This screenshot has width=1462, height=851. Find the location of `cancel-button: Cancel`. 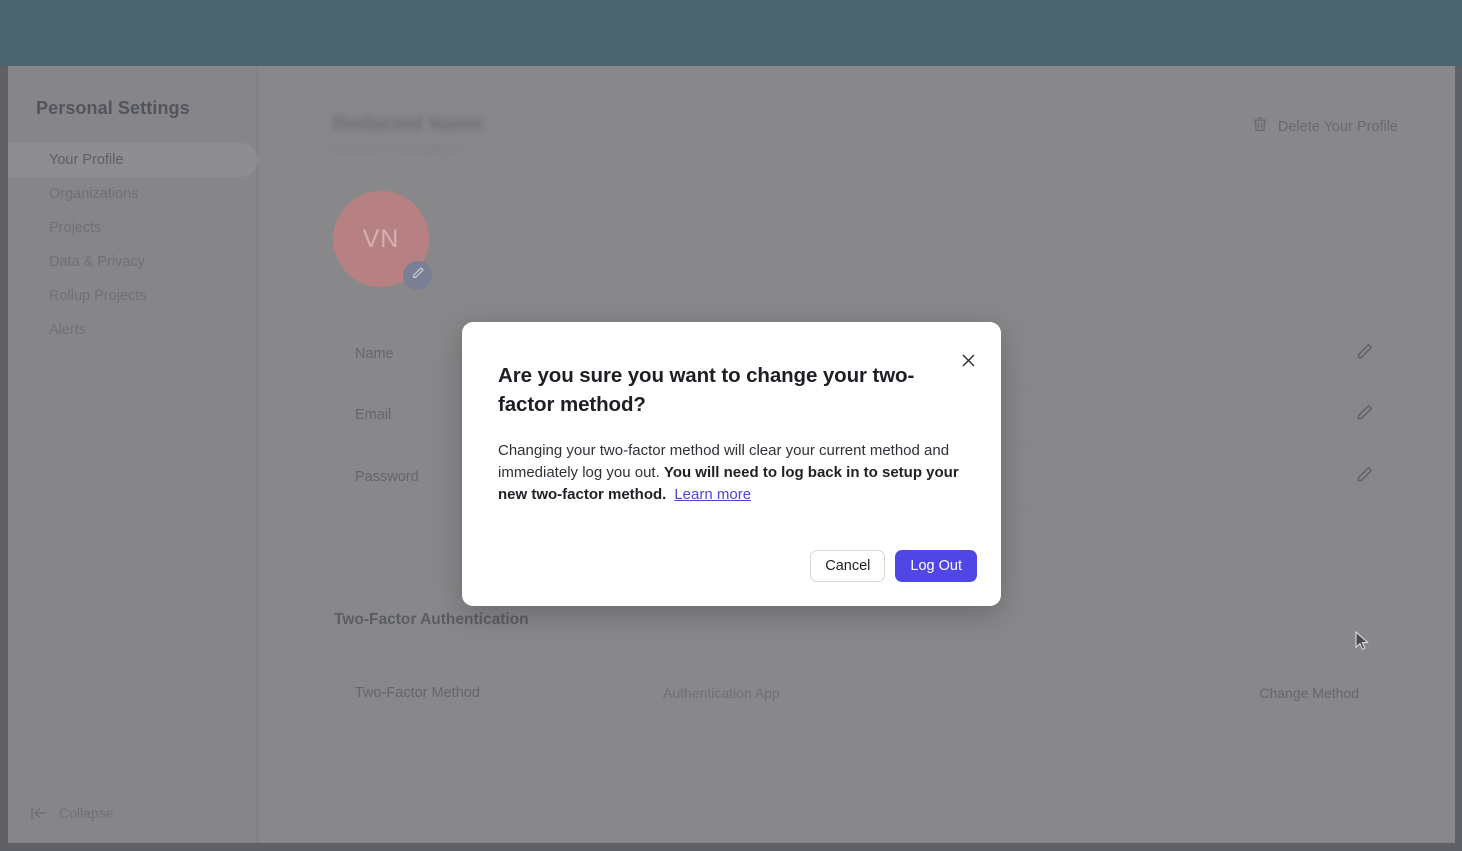

cancel-button: Cancel is located at coordinates (848, 566).